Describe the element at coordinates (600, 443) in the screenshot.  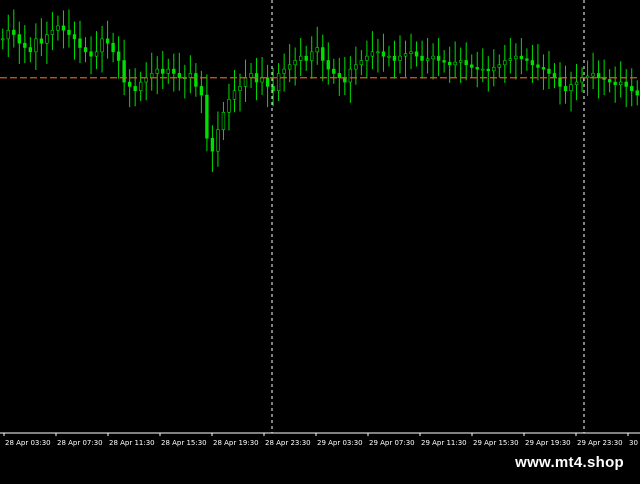
I see `x-tick-label: 29 Apr 23:30` at that location.